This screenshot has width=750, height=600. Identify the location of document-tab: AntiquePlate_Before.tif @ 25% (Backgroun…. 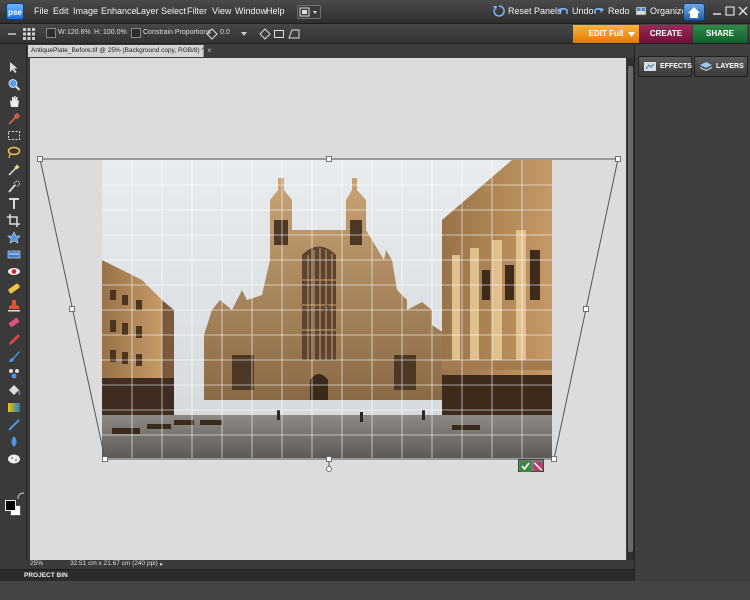
(116, 51).